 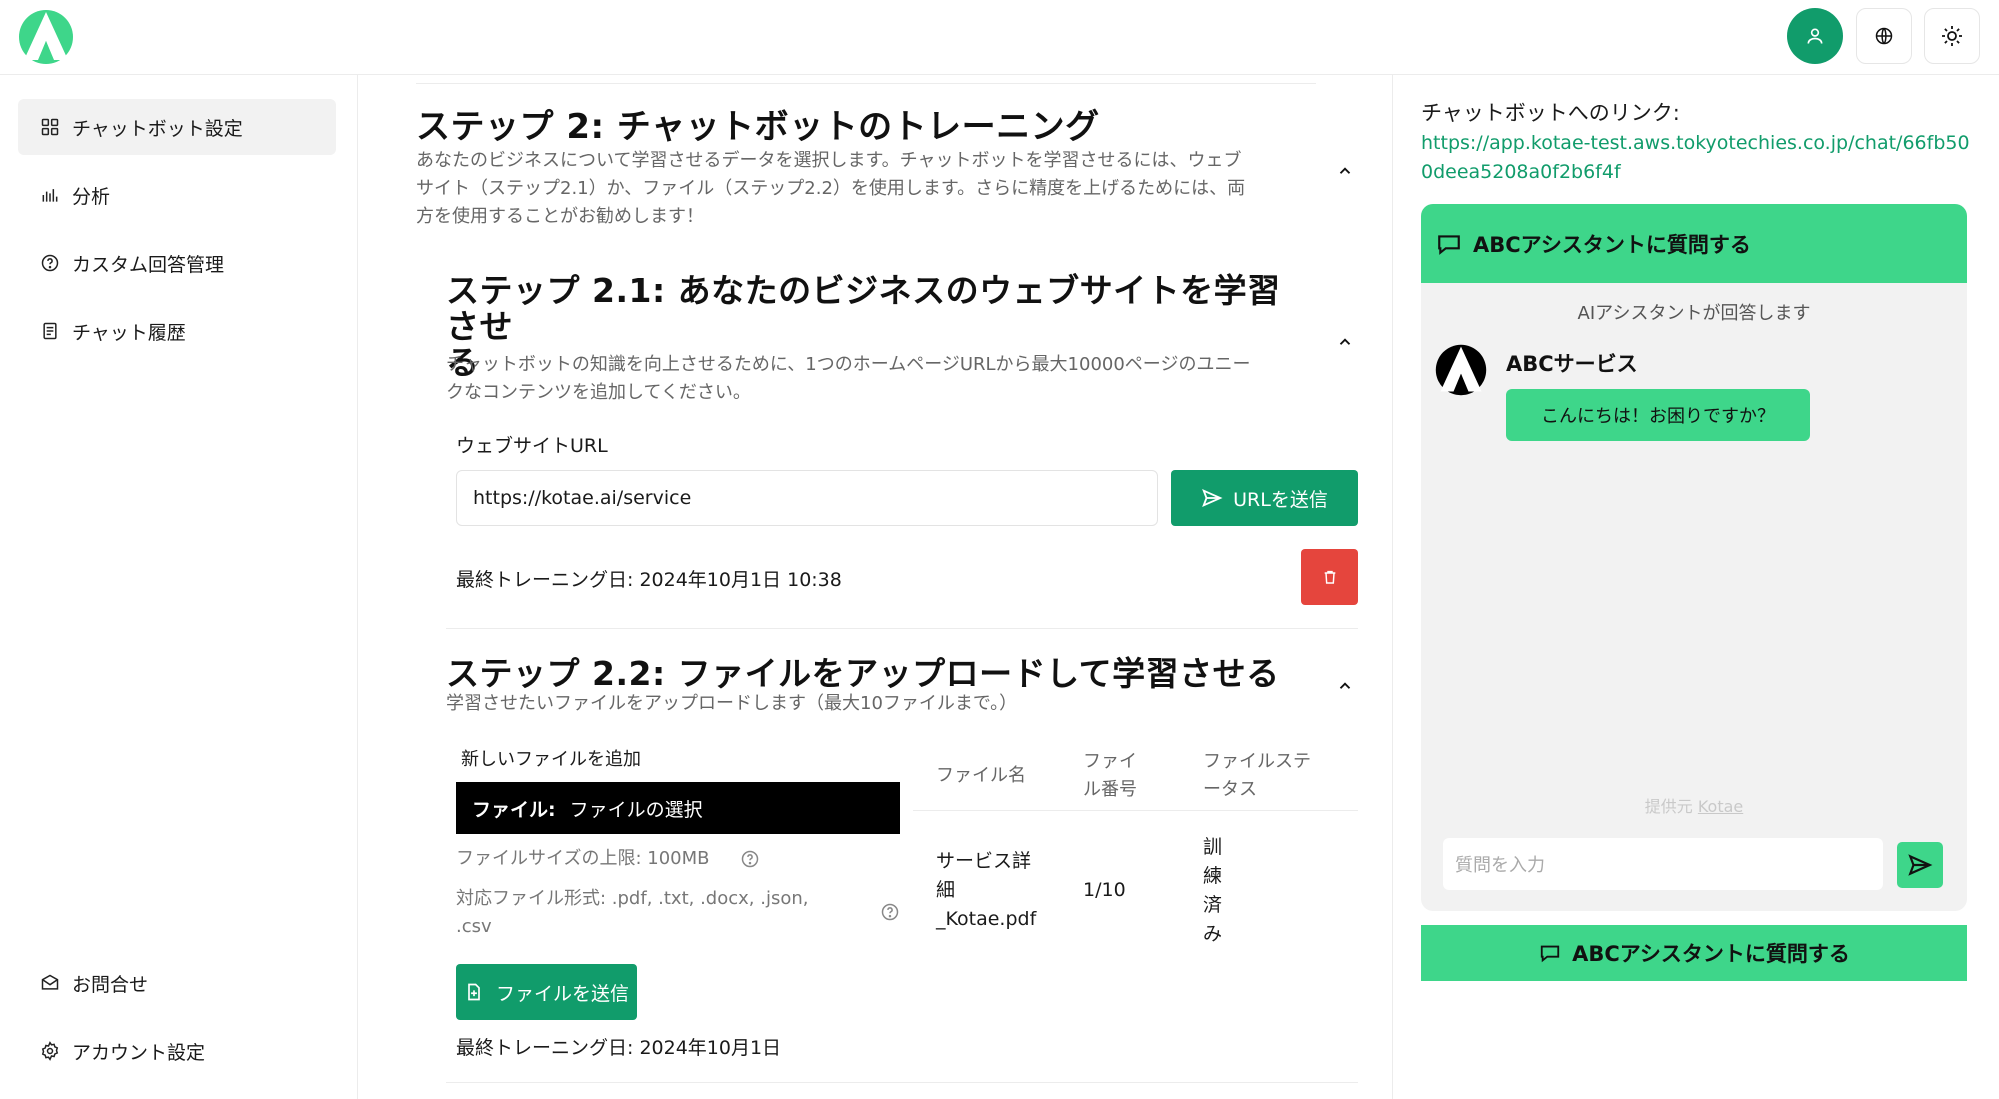 I want to click on website-url-input: https://kotae.ai/service, so click(x=807, y=498).